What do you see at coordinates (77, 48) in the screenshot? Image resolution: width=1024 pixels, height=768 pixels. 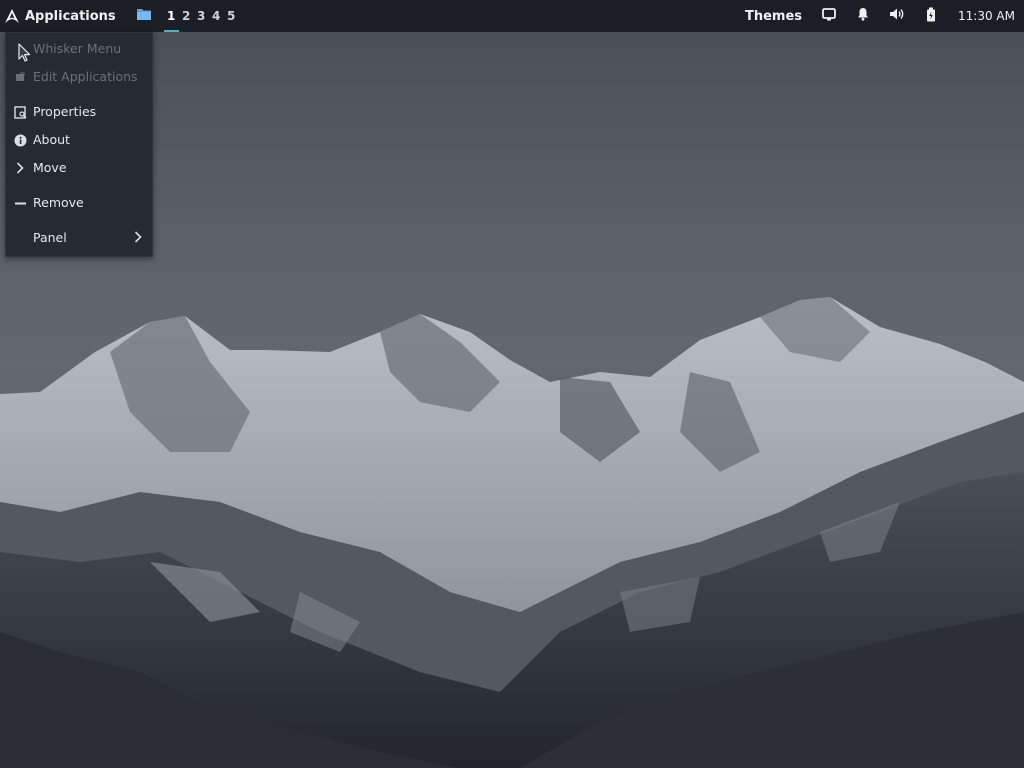 I see `menu-item-label: Whisker Menu` at bounding box center [77, 48].